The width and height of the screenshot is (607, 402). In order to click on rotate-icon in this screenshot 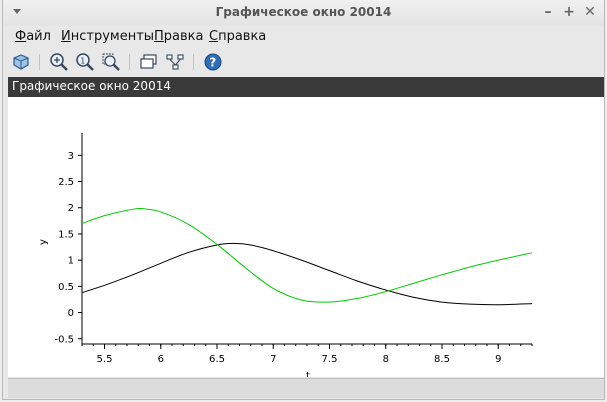, I will do `click(21, 62)`.